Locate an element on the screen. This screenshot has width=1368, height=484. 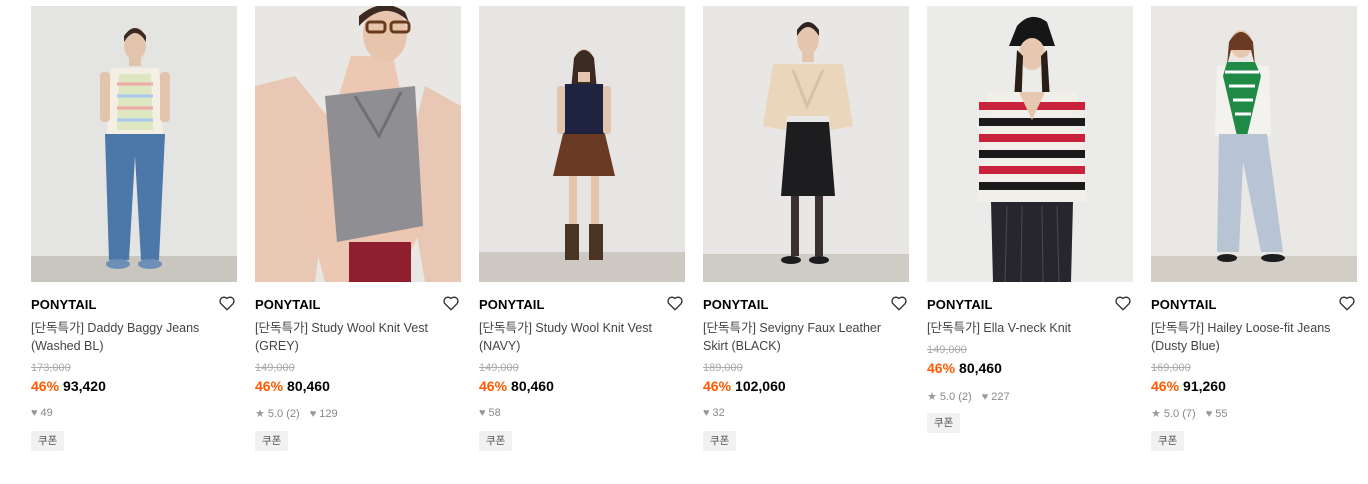
product-meta: ♥ 32 is located at coordinates (714, 413).